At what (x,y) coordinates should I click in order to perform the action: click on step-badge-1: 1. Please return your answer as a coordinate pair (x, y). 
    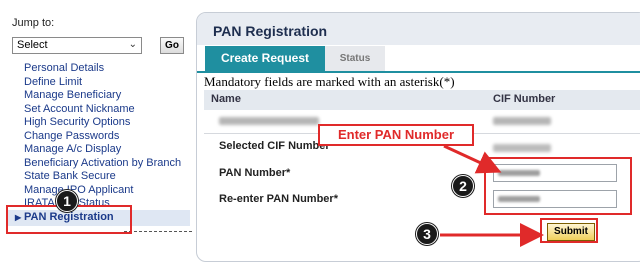
    Looking at the image, I should click on (67, 201).